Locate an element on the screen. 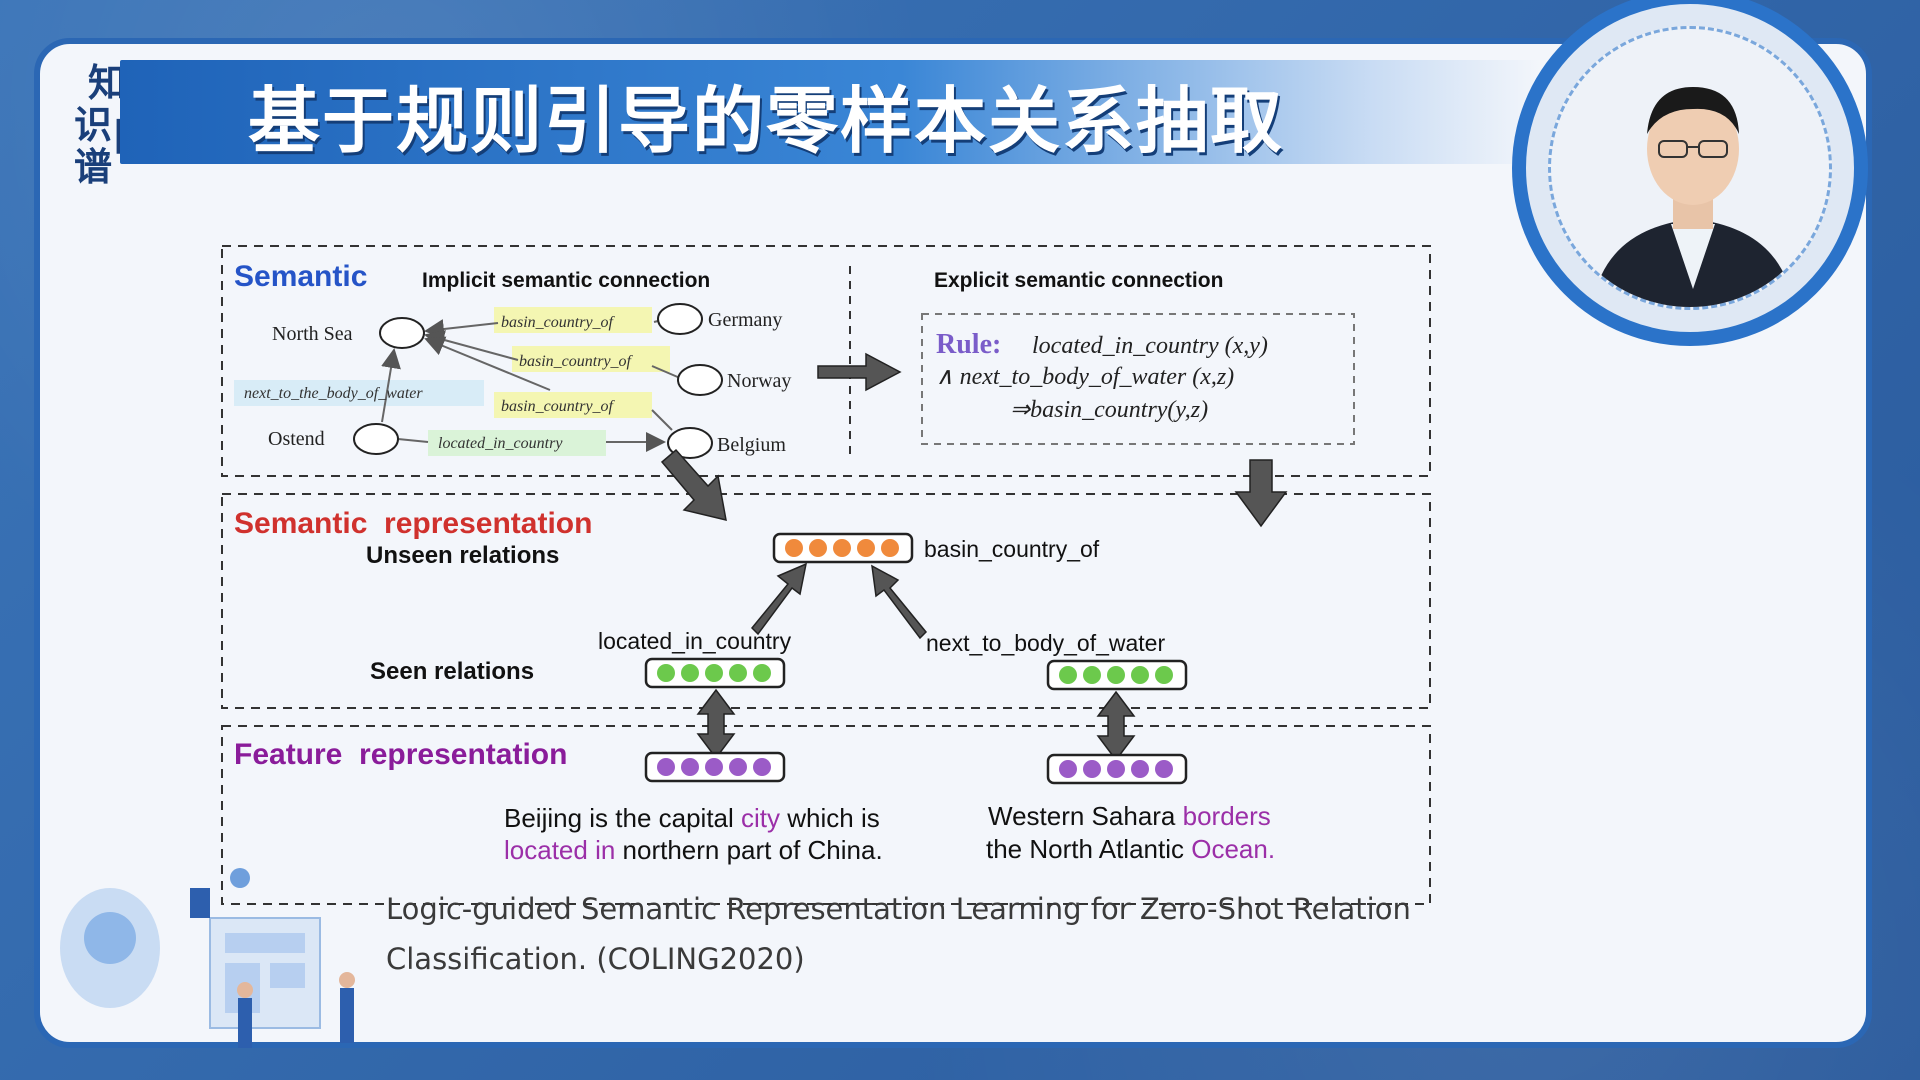  feature-representation-heading: Feature representation is located at coordinates (400, 754).